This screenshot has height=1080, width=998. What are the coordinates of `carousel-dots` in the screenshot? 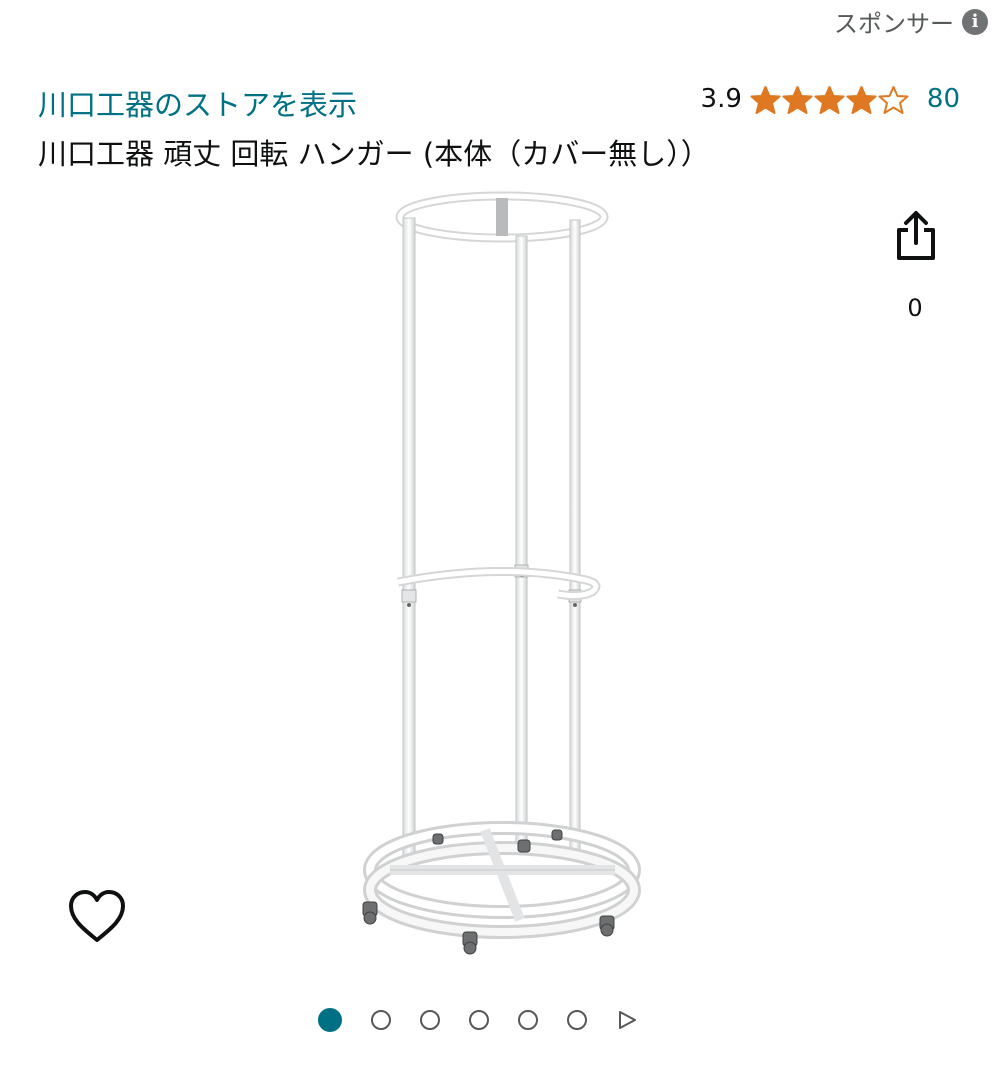 It's located at (478, 1020).